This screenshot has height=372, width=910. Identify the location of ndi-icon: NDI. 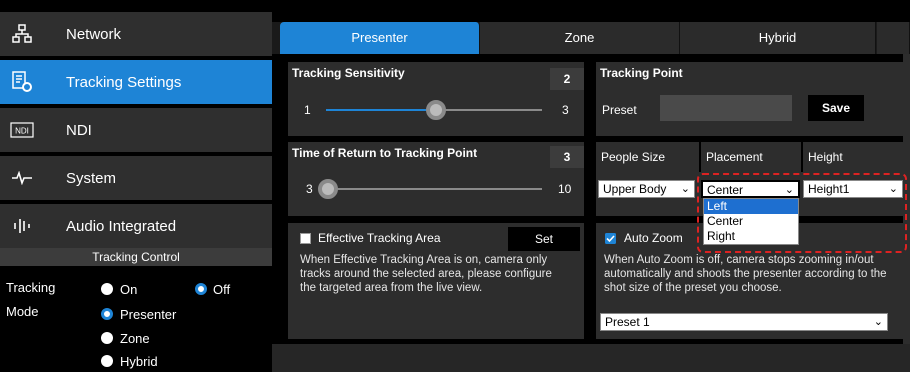
(22, 130).